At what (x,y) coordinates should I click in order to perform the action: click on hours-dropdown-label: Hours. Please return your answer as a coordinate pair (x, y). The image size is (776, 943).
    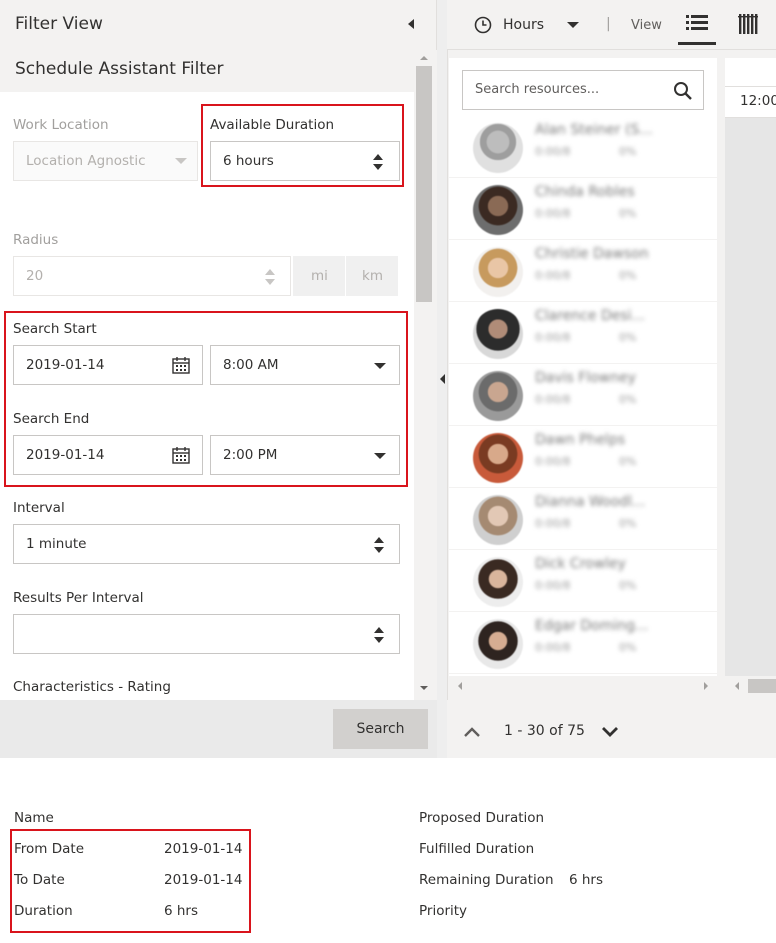
    Looking at the image, I should click on (523, 25).